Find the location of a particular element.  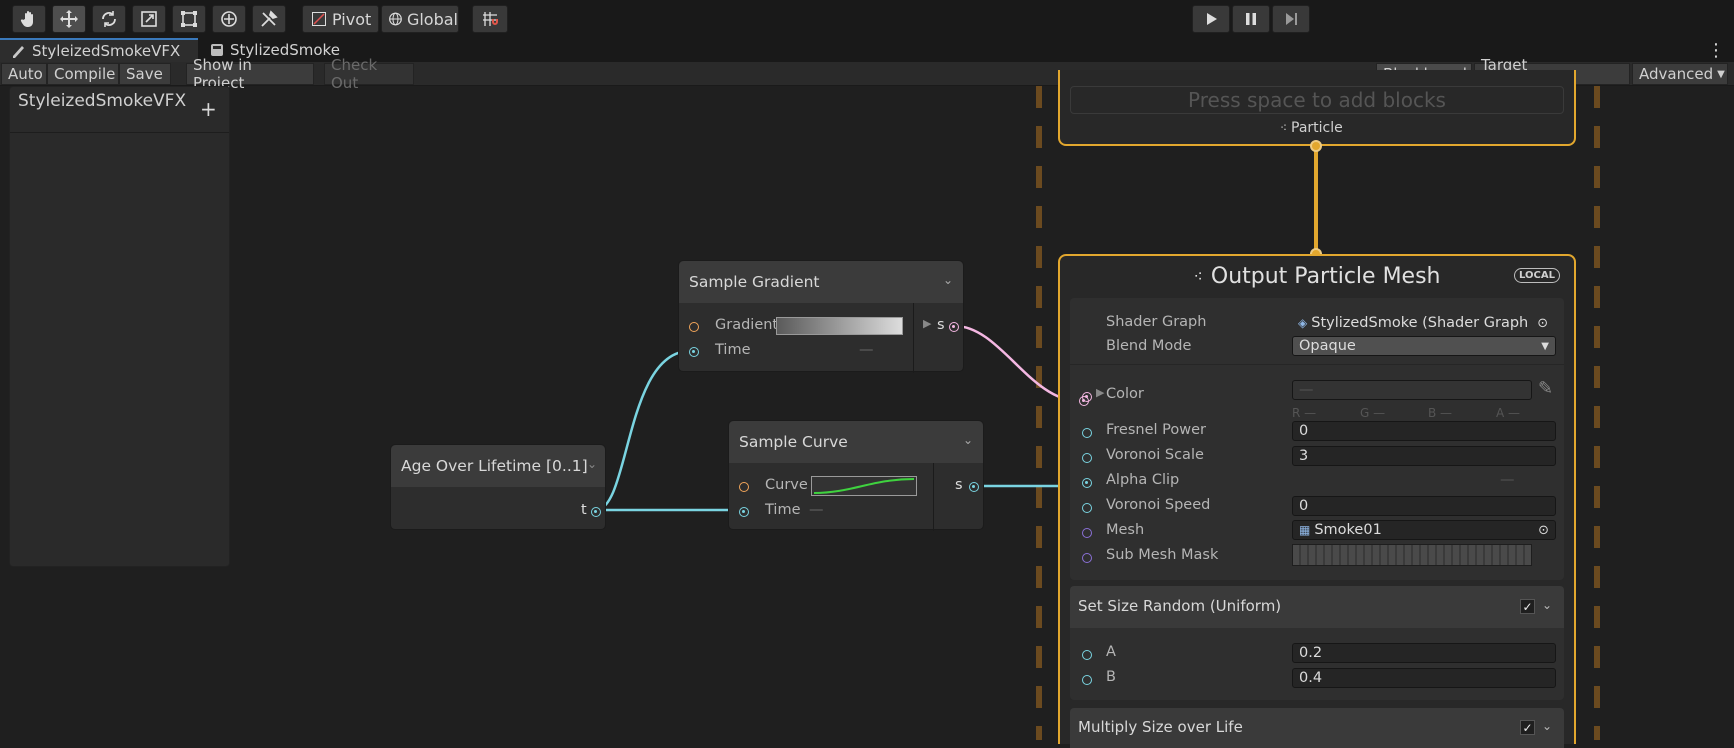

step-icon is located at coordinates (1291, 19).